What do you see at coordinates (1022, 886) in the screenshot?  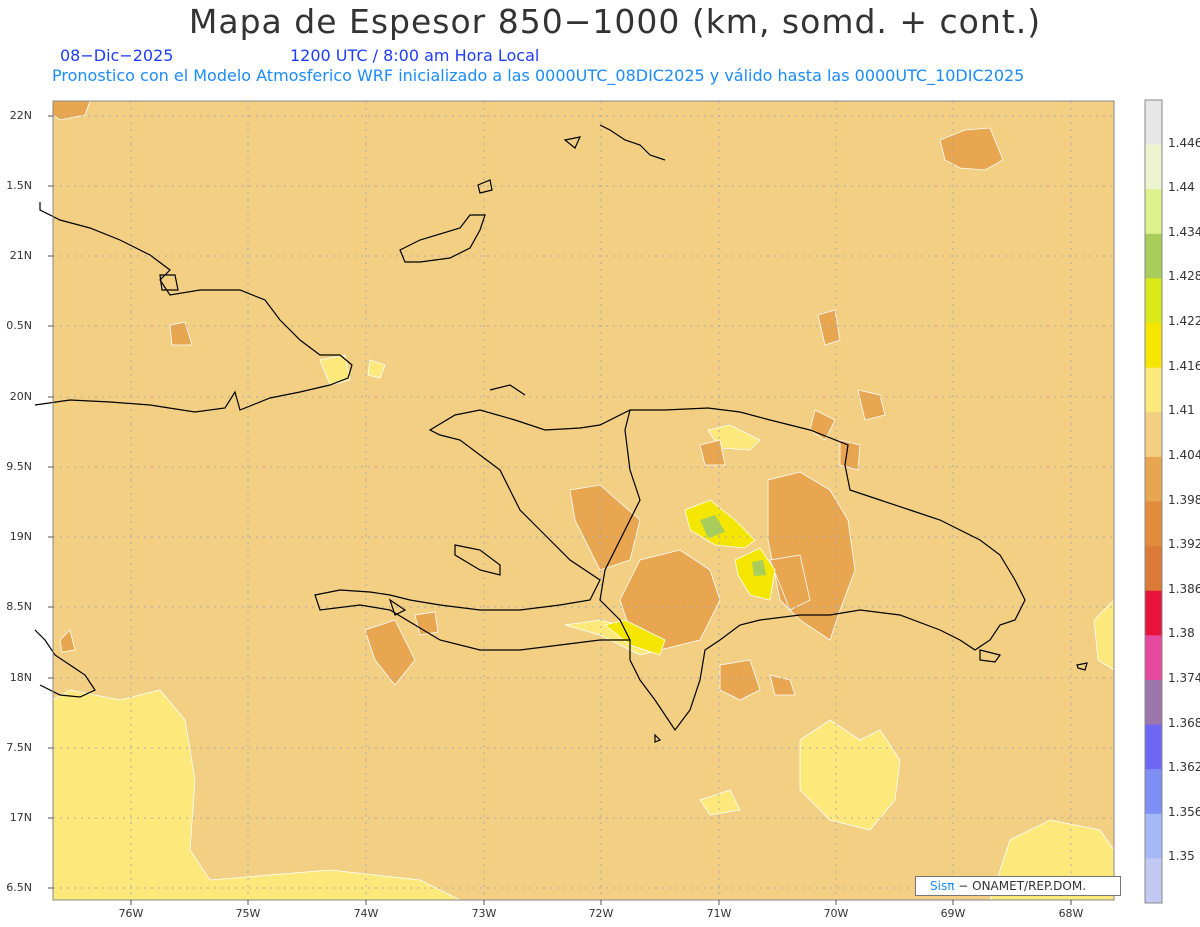 I see `credit-text: − ONAMET/REP.DOM.` at bounding box center [1022, 886].